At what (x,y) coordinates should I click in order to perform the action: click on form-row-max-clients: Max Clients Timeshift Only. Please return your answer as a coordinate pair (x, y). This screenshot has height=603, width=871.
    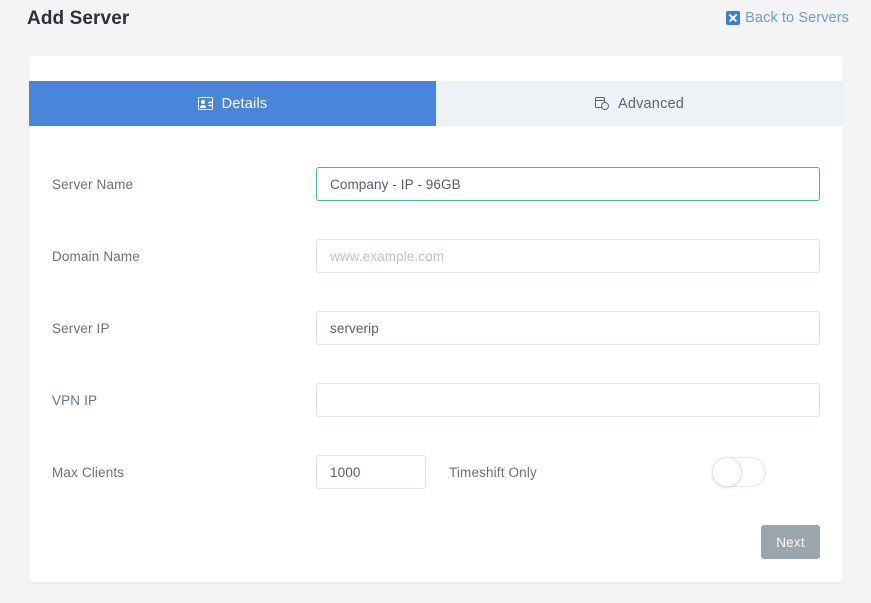
    Looking at the image, I should click on (436, 472).